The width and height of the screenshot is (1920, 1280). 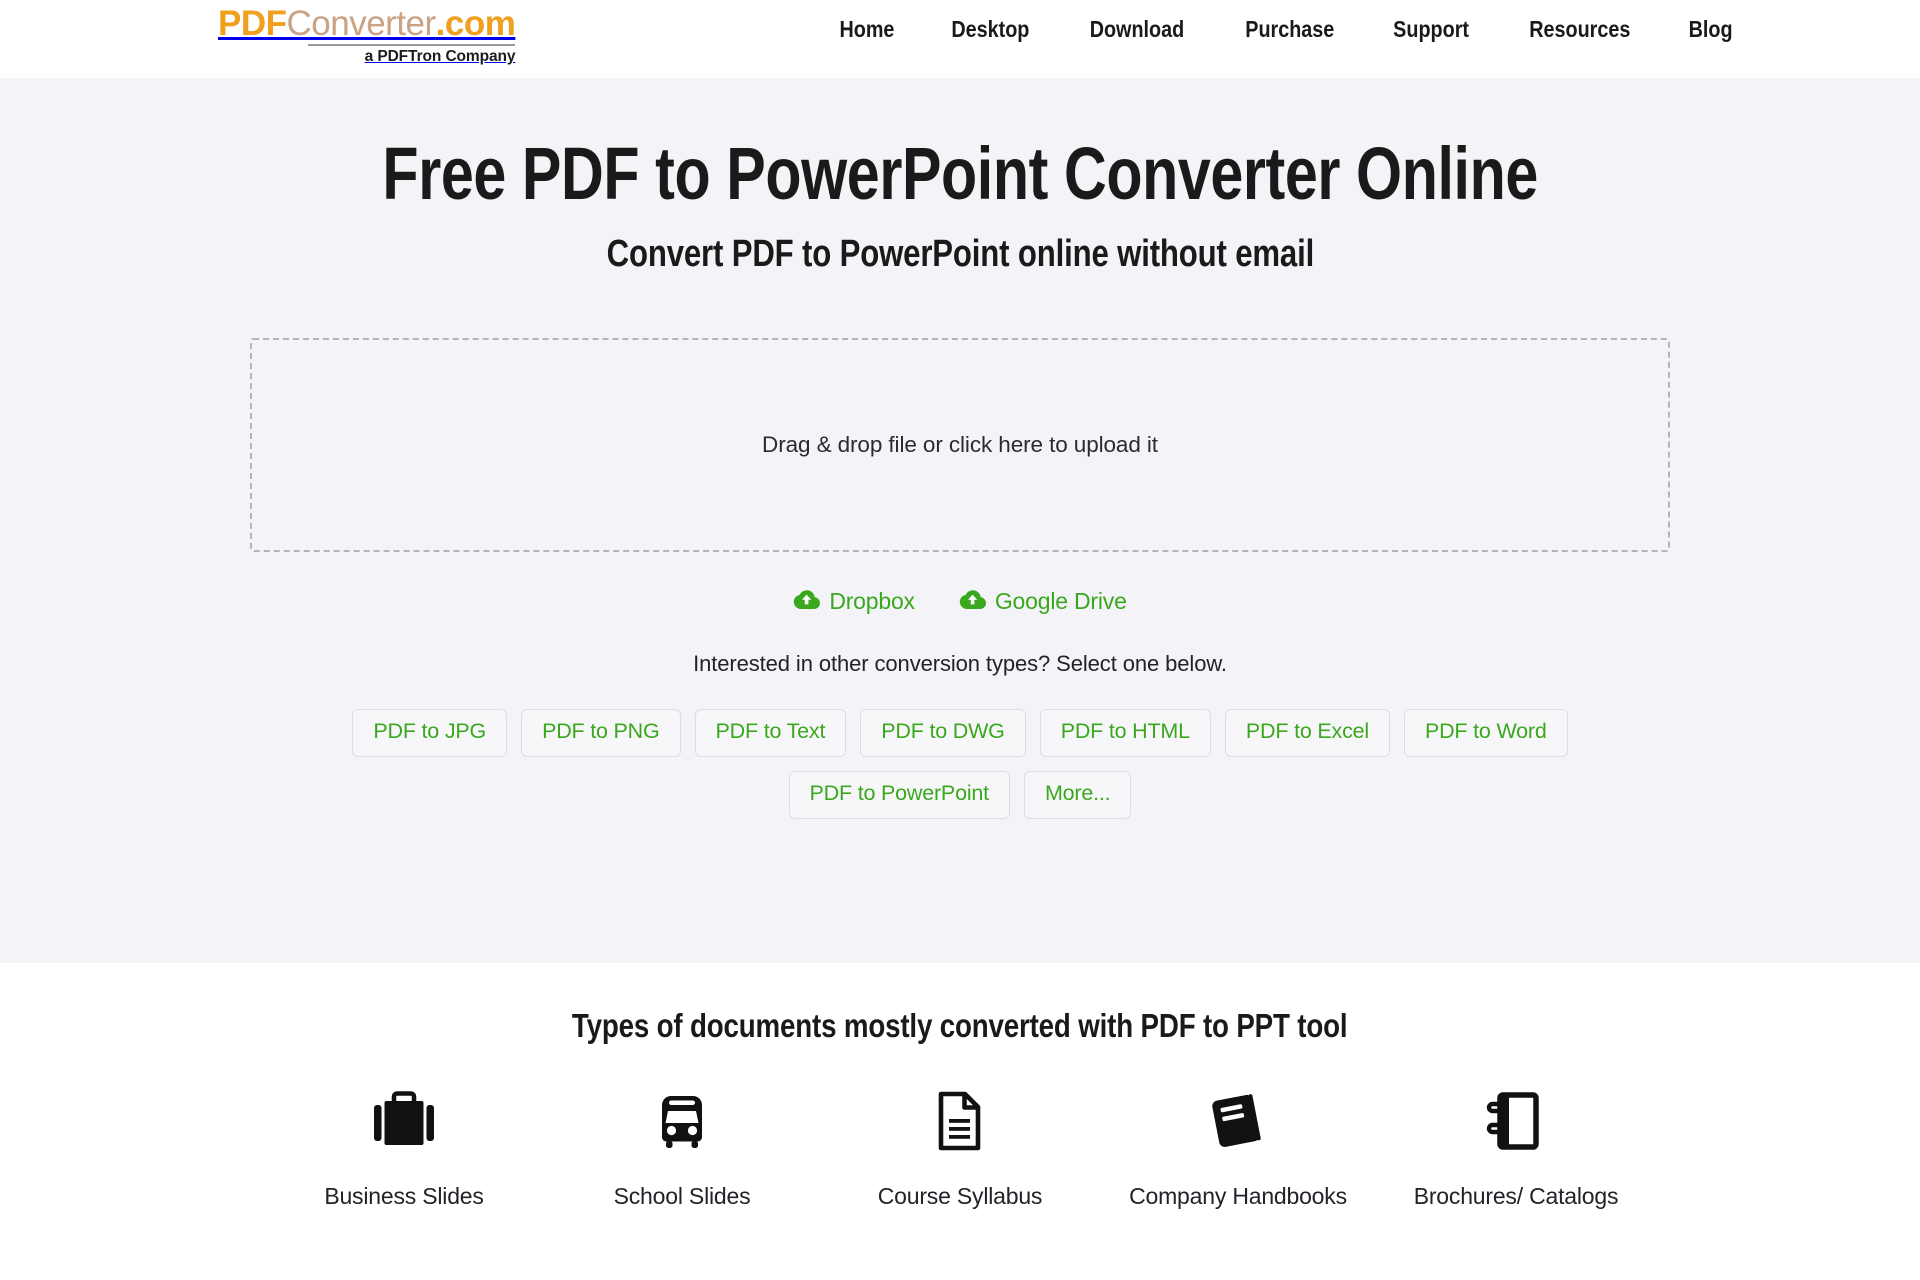 I want to click on spiral-notebook-icon, so click(x=1516, y=1121).